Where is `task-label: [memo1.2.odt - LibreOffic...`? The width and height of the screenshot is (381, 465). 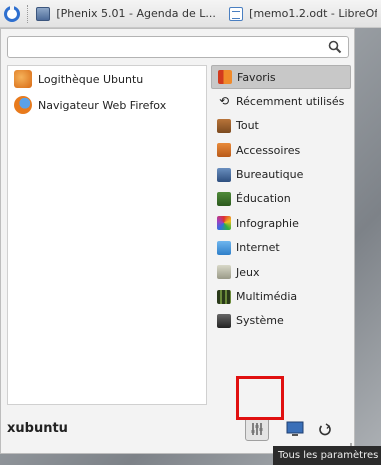
task-label: [memo1.2.odt - LibreOffic... is located at coordinates (313, 13).